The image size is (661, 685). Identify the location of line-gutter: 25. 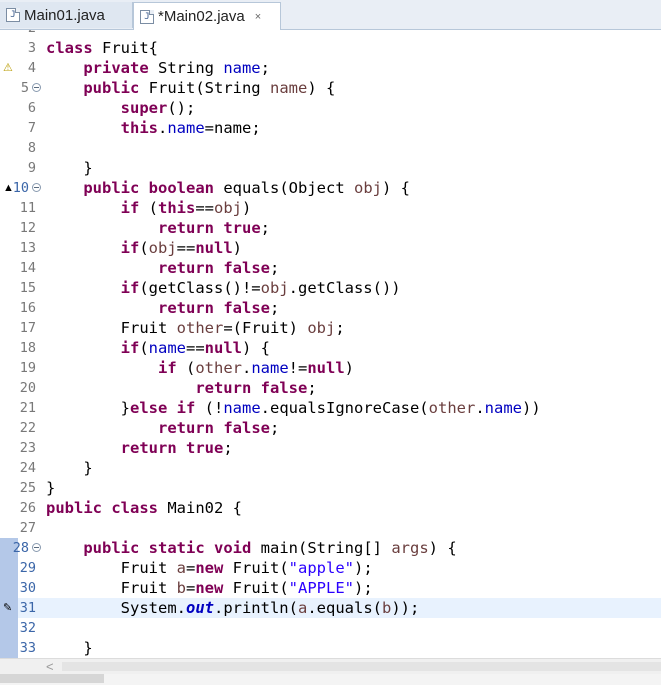
(21, 488).